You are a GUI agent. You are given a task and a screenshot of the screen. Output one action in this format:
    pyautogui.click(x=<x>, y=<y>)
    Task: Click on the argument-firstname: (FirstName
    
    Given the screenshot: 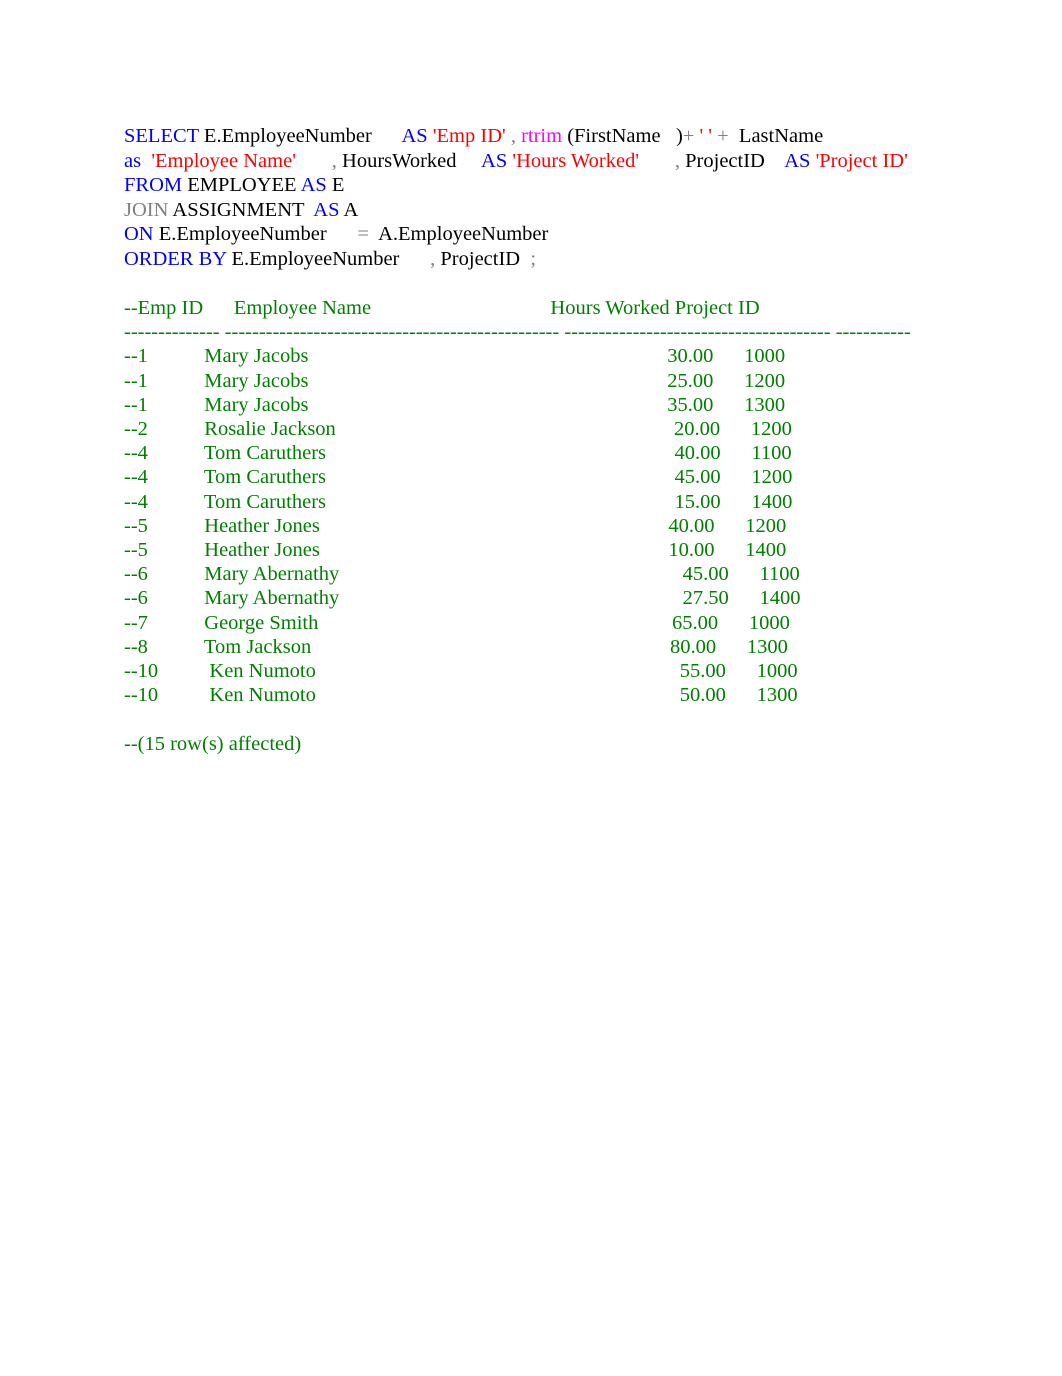 What is the action you would take?
    pyautogui.click(x=621, y=136)
    